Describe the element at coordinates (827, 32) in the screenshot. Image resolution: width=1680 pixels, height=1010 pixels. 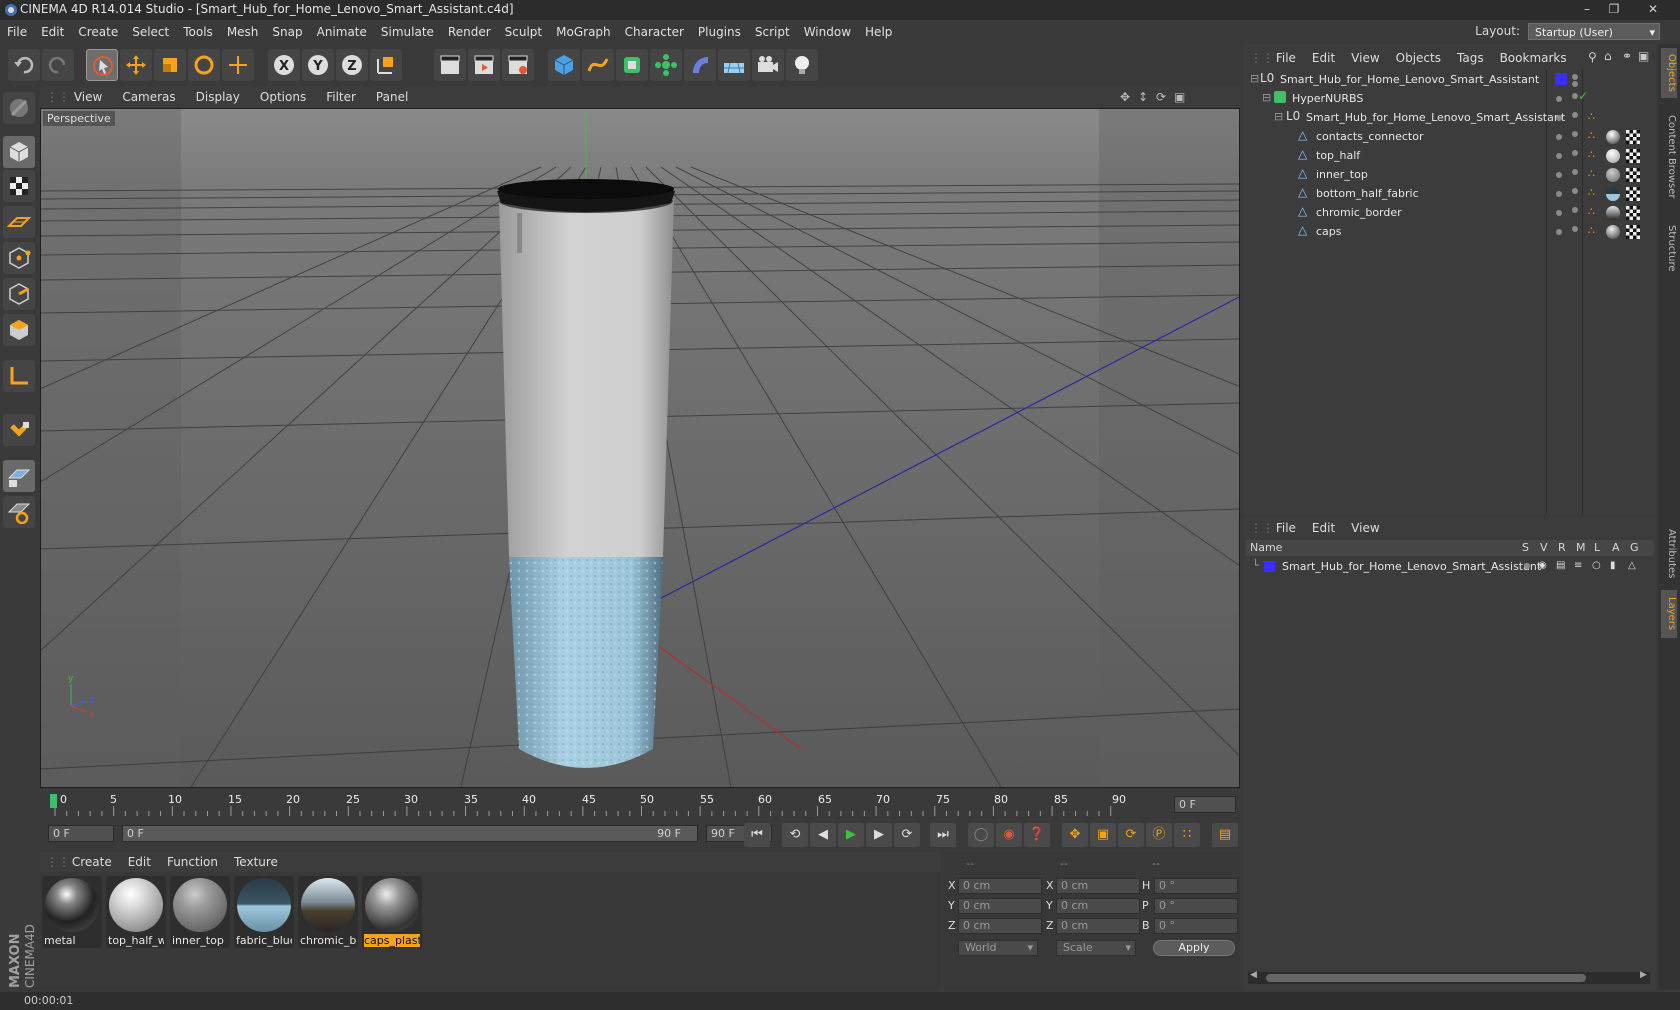
I see `menu-window: Window` at that location.